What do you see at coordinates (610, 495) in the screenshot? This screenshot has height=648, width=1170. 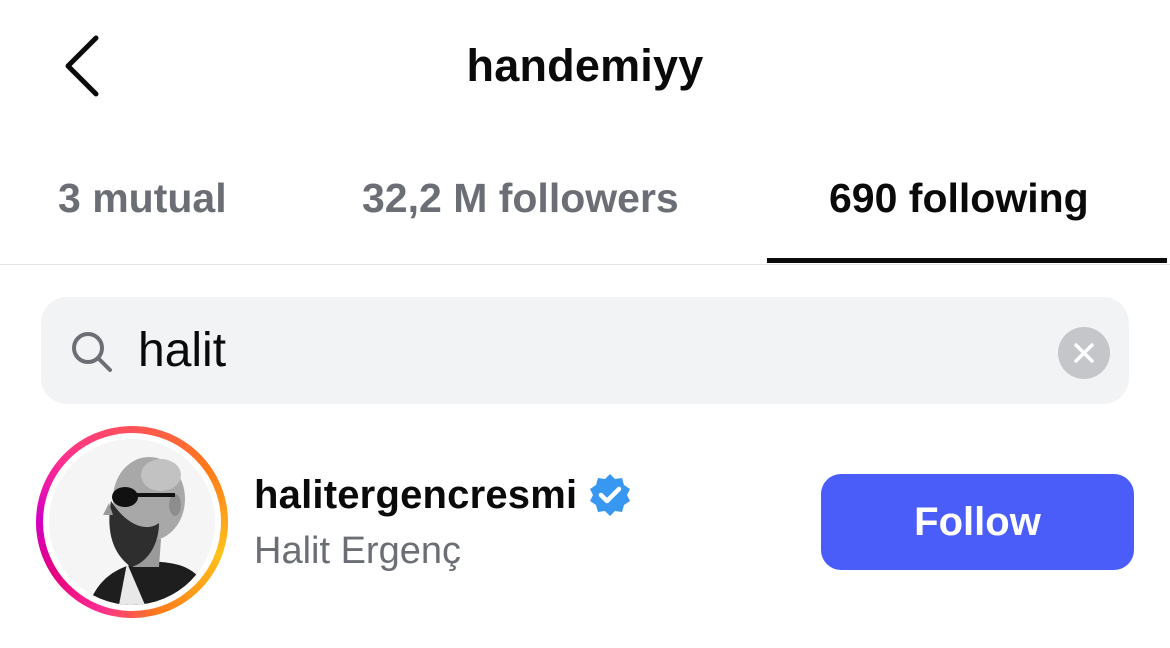 I see `verified-badge-icon` at bounding box center [610, 495].